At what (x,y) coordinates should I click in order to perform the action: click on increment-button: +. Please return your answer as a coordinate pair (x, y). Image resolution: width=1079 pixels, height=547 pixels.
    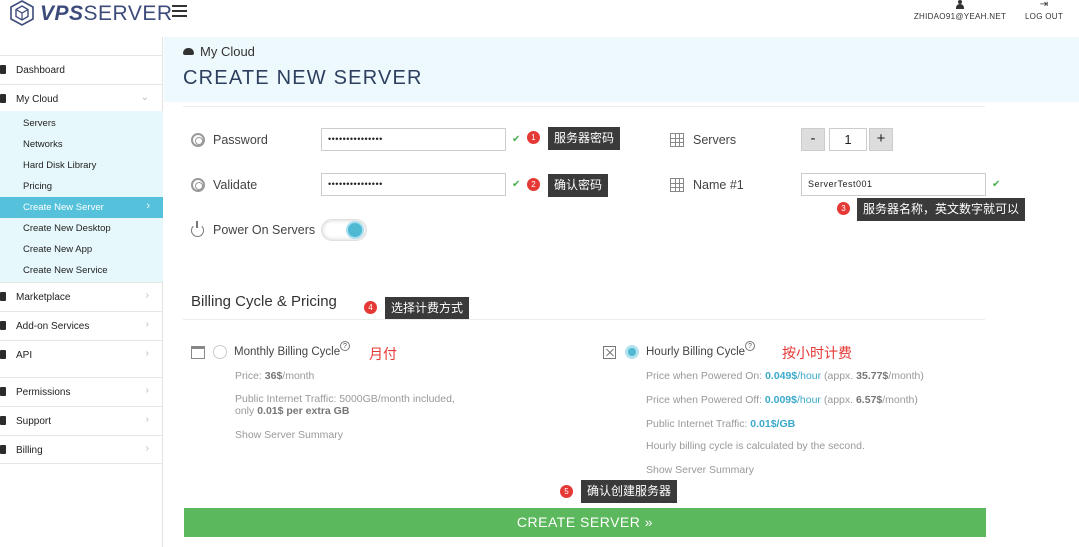
    Looking at the image, I should click on (881, 139).